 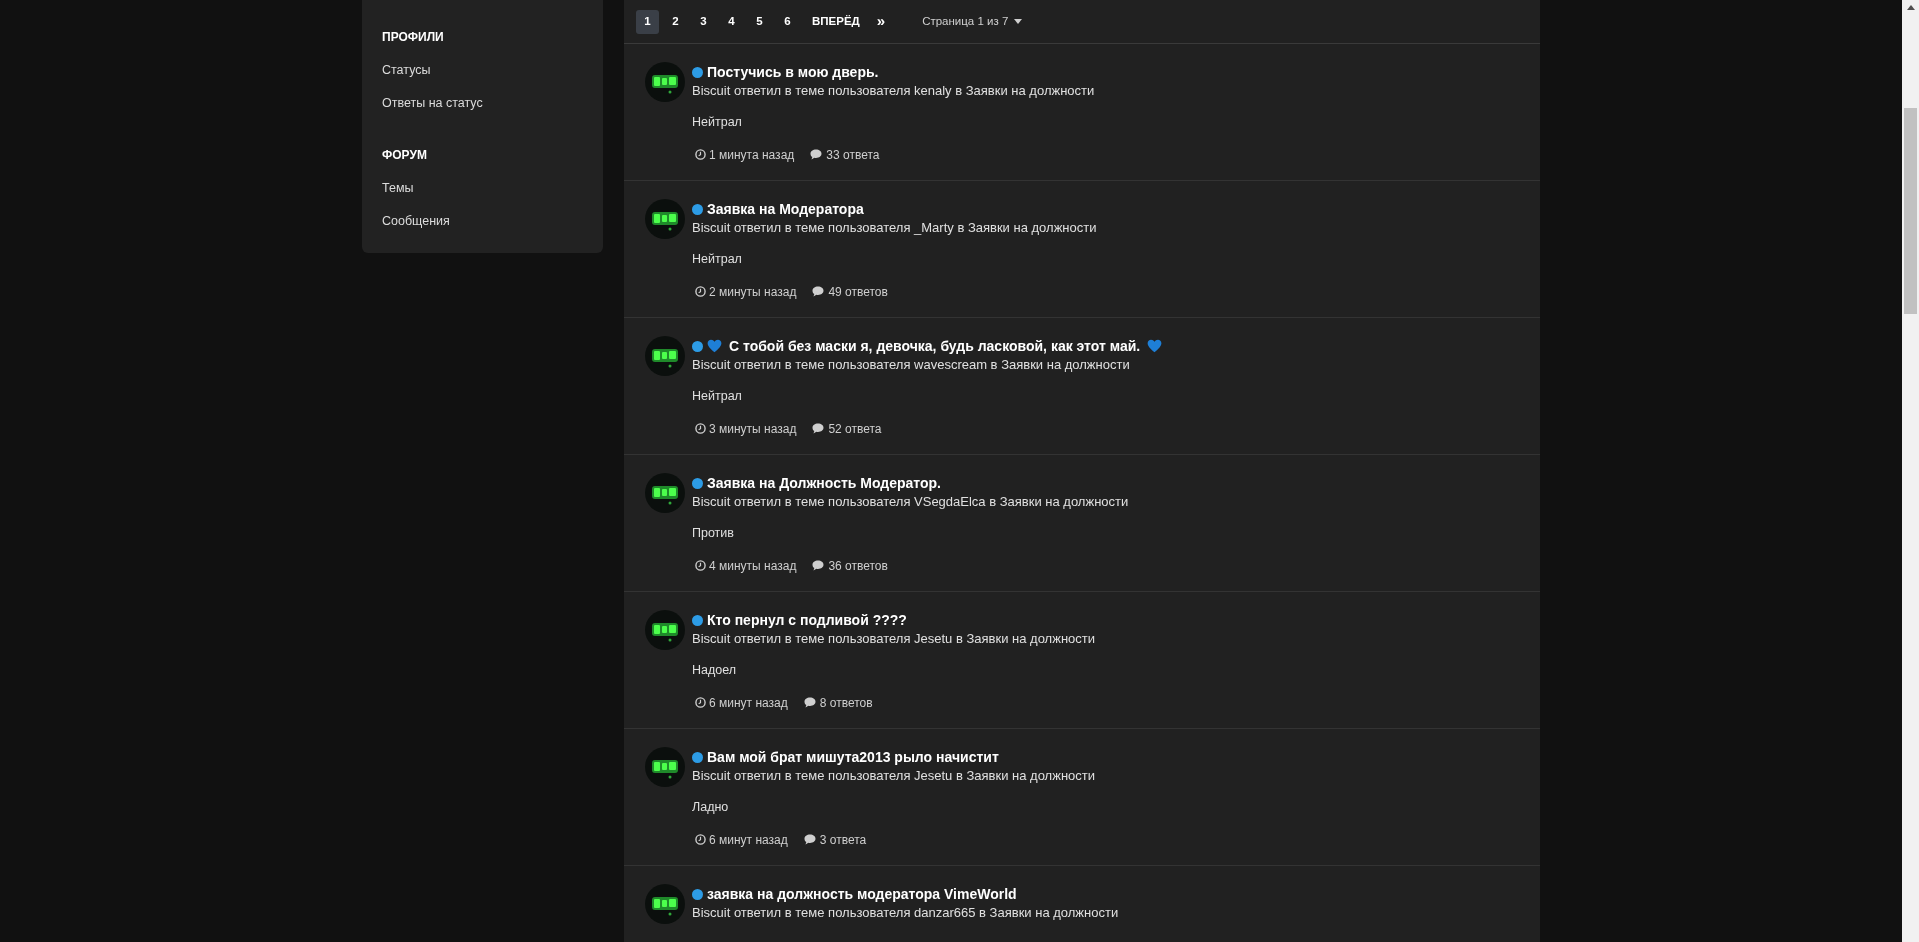 I want to click on page-link: 2, so click(x=675, y=21).